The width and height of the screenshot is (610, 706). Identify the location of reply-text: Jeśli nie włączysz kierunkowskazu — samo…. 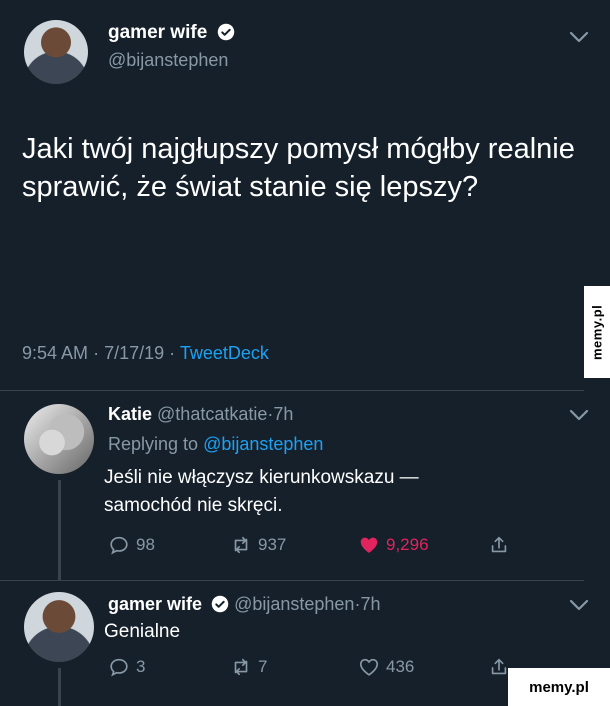
(261, 491).